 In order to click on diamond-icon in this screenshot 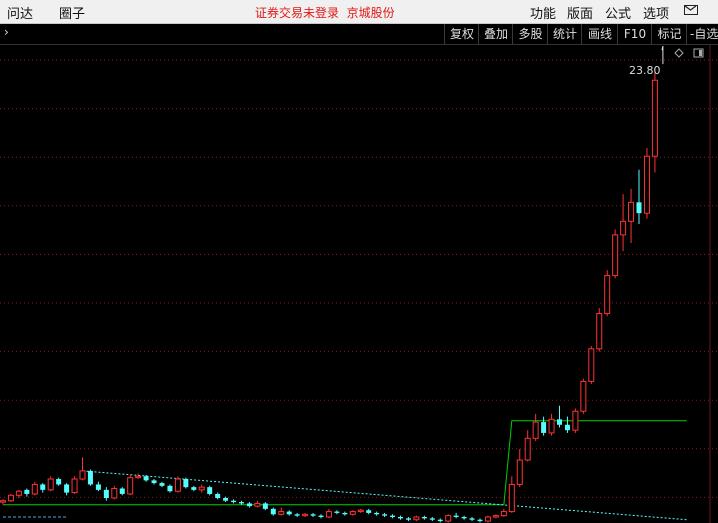, I will do `click(679, 53)`.